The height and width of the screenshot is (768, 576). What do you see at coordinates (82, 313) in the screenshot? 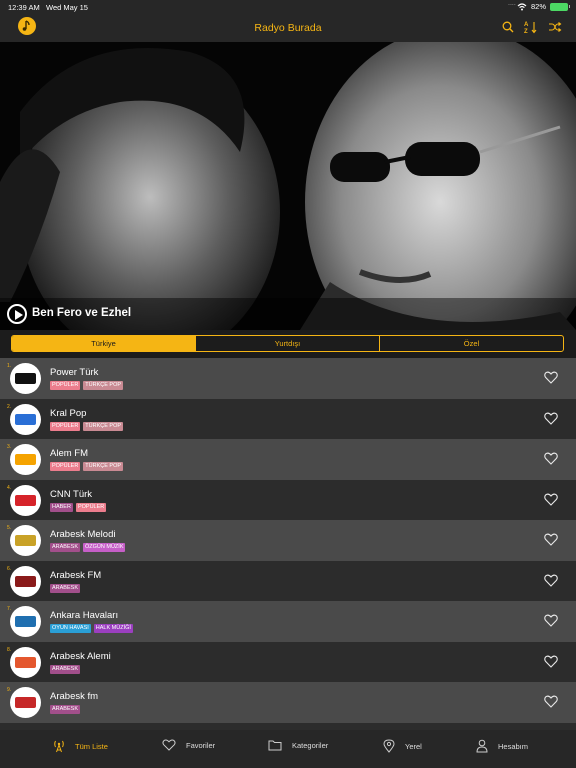
I see `banner-title: Ben Fero ve Ezhel` at bounding box center [82, 313].